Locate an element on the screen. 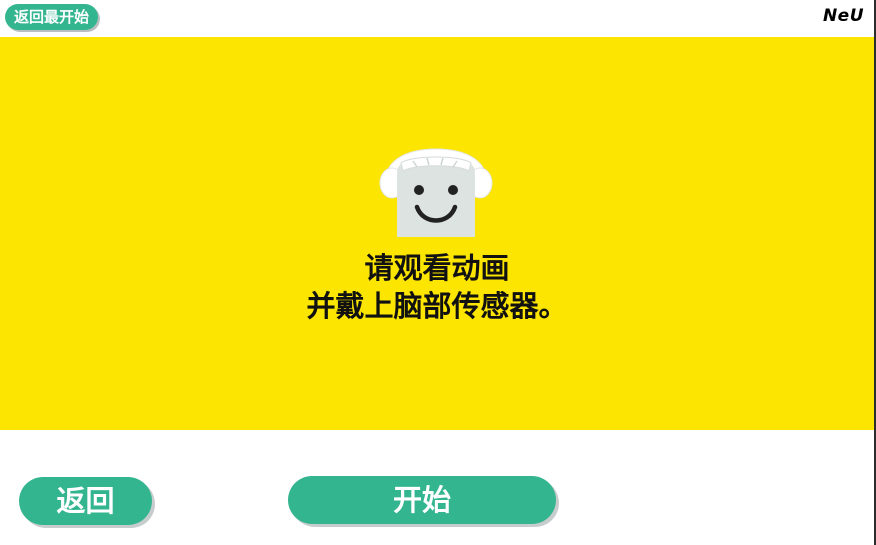  instruction-line-1: 请观看动画 is located at coordinates (437, 268).